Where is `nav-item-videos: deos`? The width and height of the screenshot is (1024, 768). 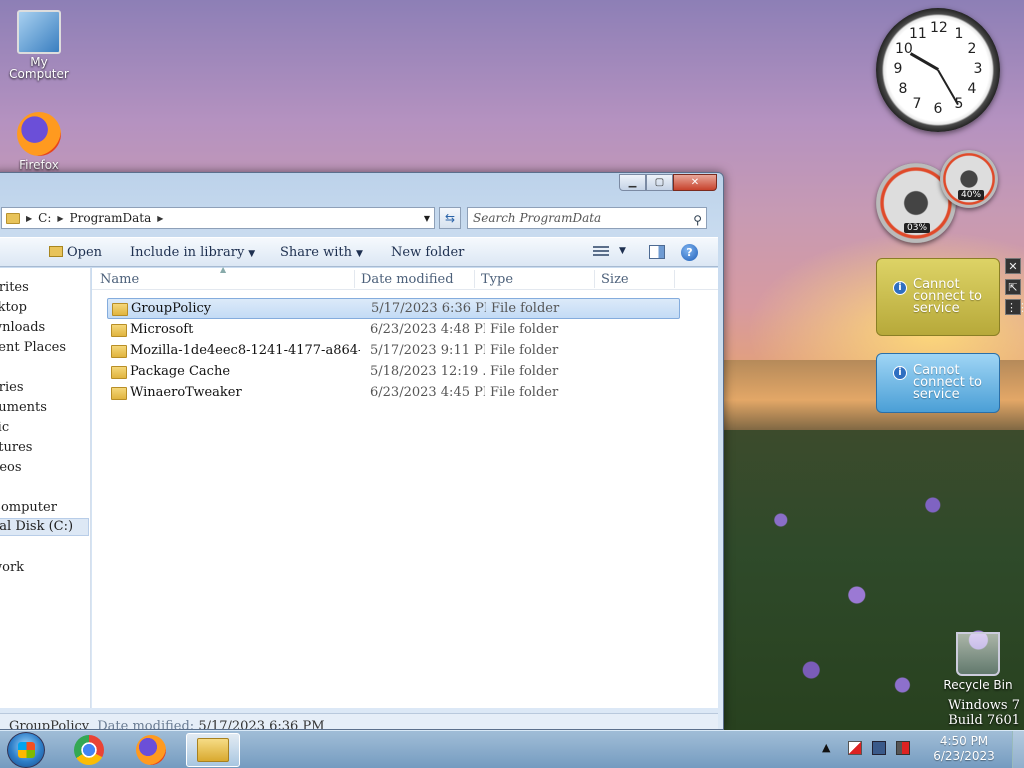
nav-item-videos: deos is located at coordinates (11, 467).